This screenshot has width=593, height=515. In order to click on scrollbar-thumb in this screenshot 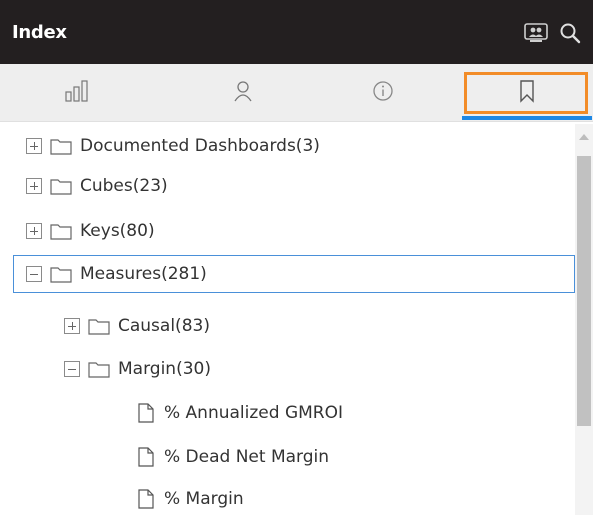, I will do `click(584, 291)`.